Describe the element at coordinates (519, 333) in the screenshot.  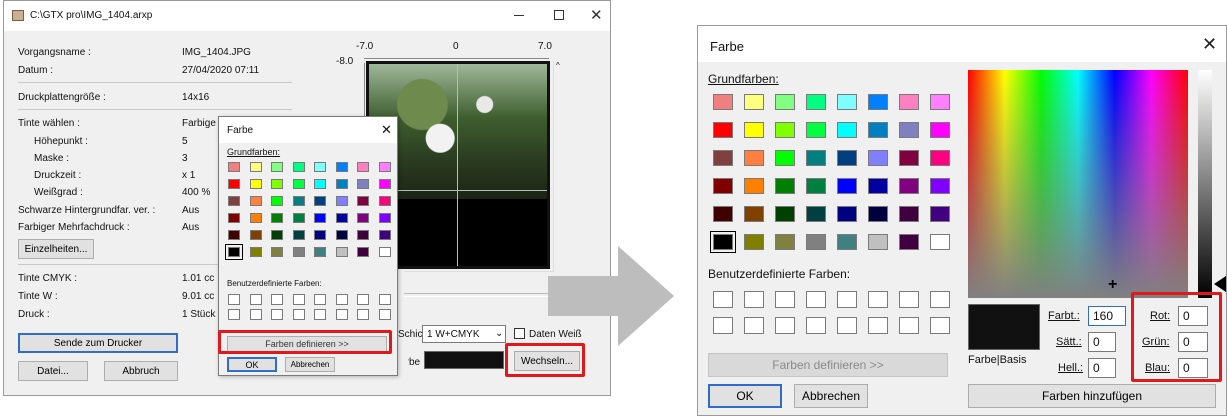
I see `white-data-checkbox` at that location.